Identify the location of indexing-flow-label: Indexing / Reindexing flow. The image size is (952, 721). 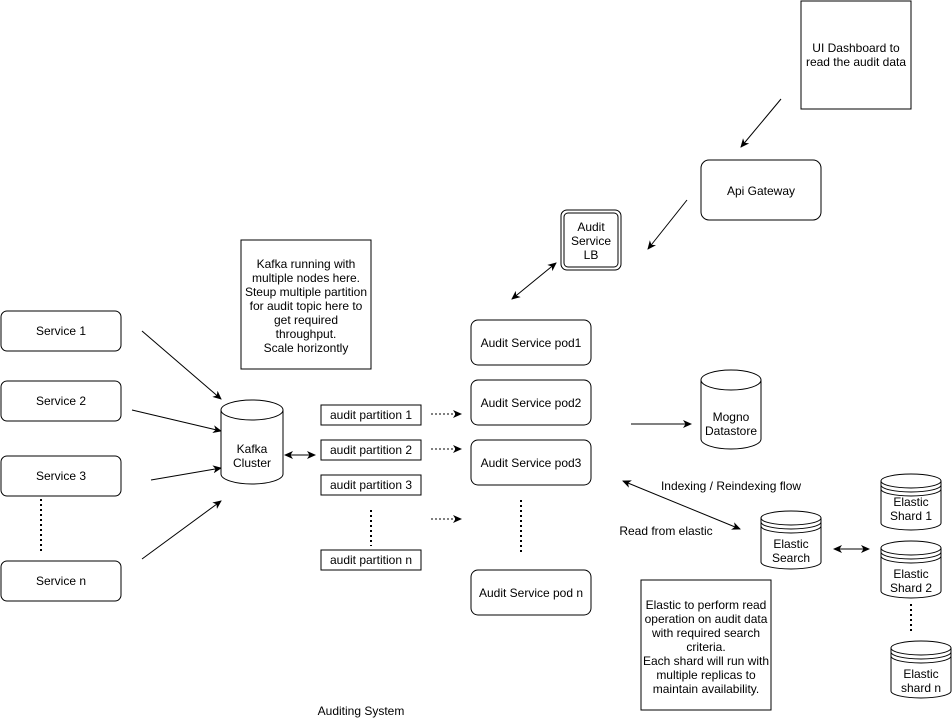
(731, 486).